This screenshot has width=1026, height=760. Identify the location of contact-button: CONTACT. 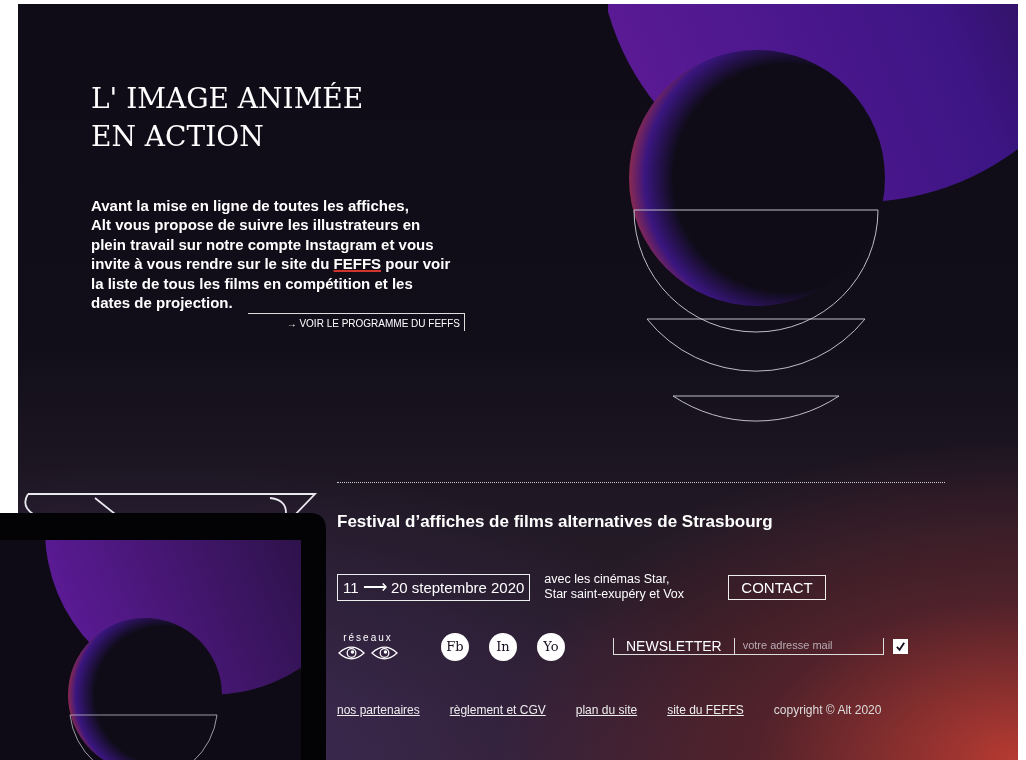
(777, 587).